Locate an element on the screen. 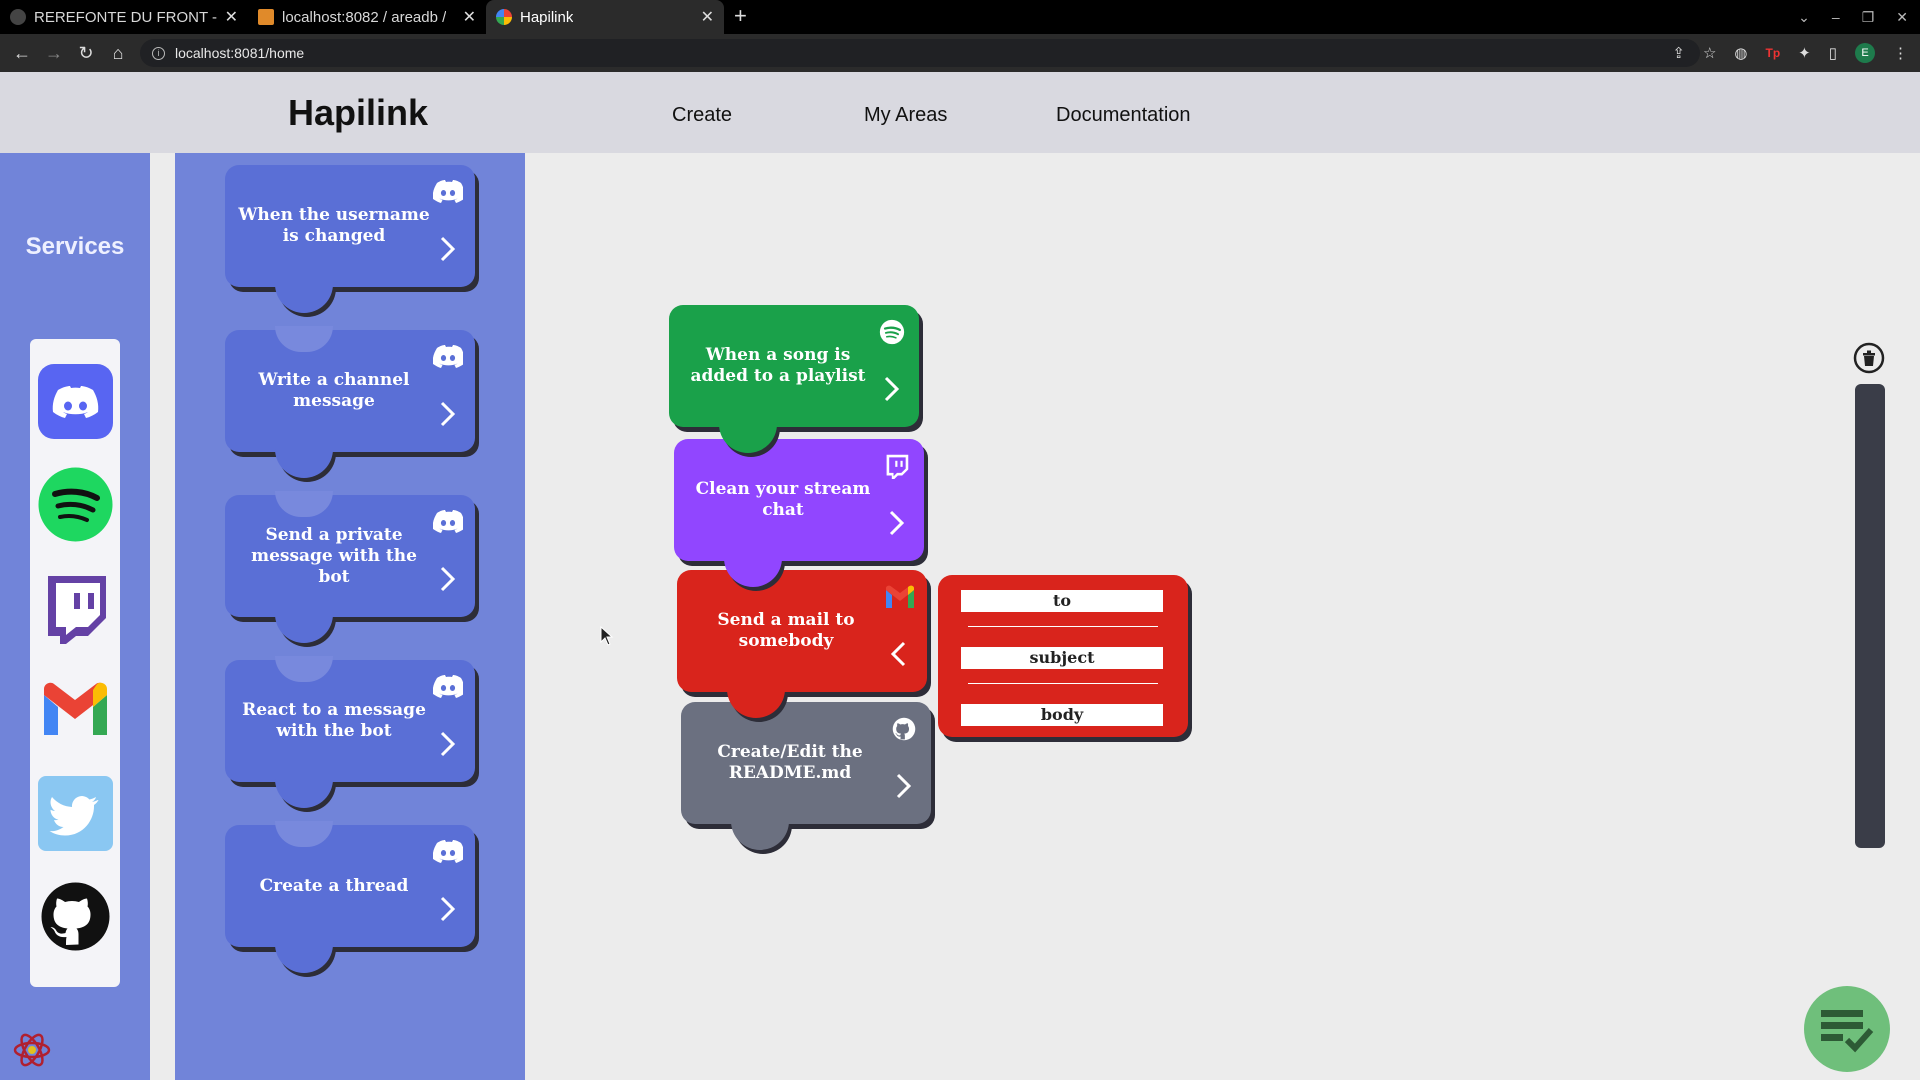 Image resolution: width=1920 pixels, height=1080 pixels. workspace-block-github: Create/Edit the README.md is located at coordinates (806, 776).